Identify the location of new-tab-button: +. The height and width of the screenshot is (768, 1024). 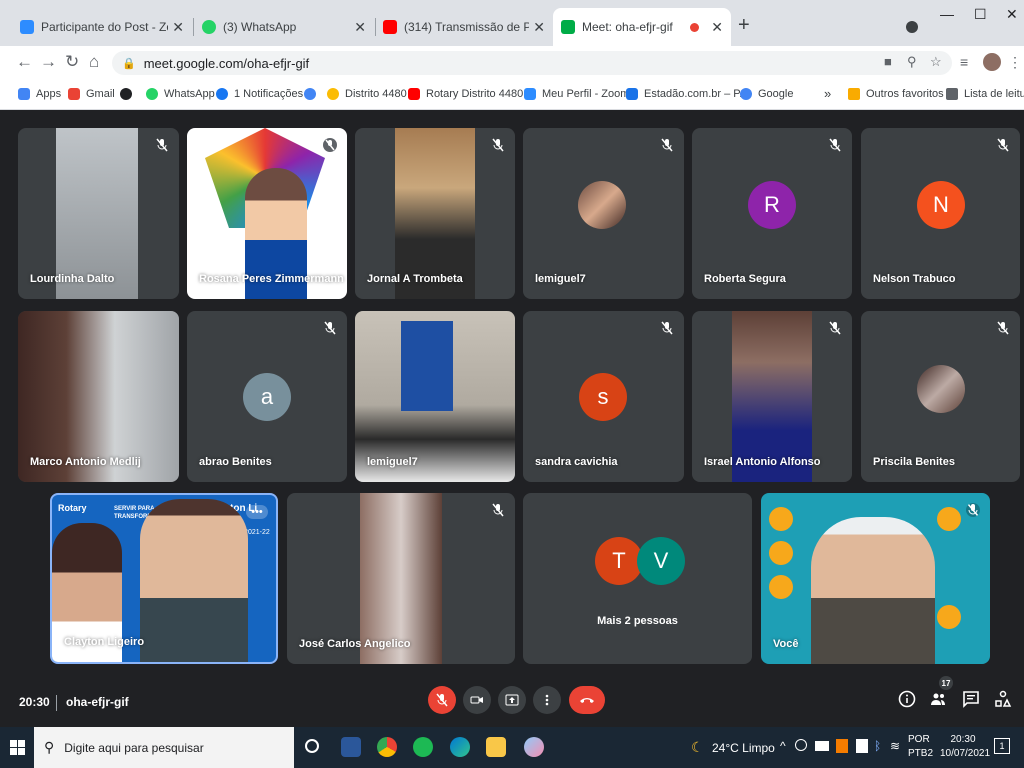
(744, 25).